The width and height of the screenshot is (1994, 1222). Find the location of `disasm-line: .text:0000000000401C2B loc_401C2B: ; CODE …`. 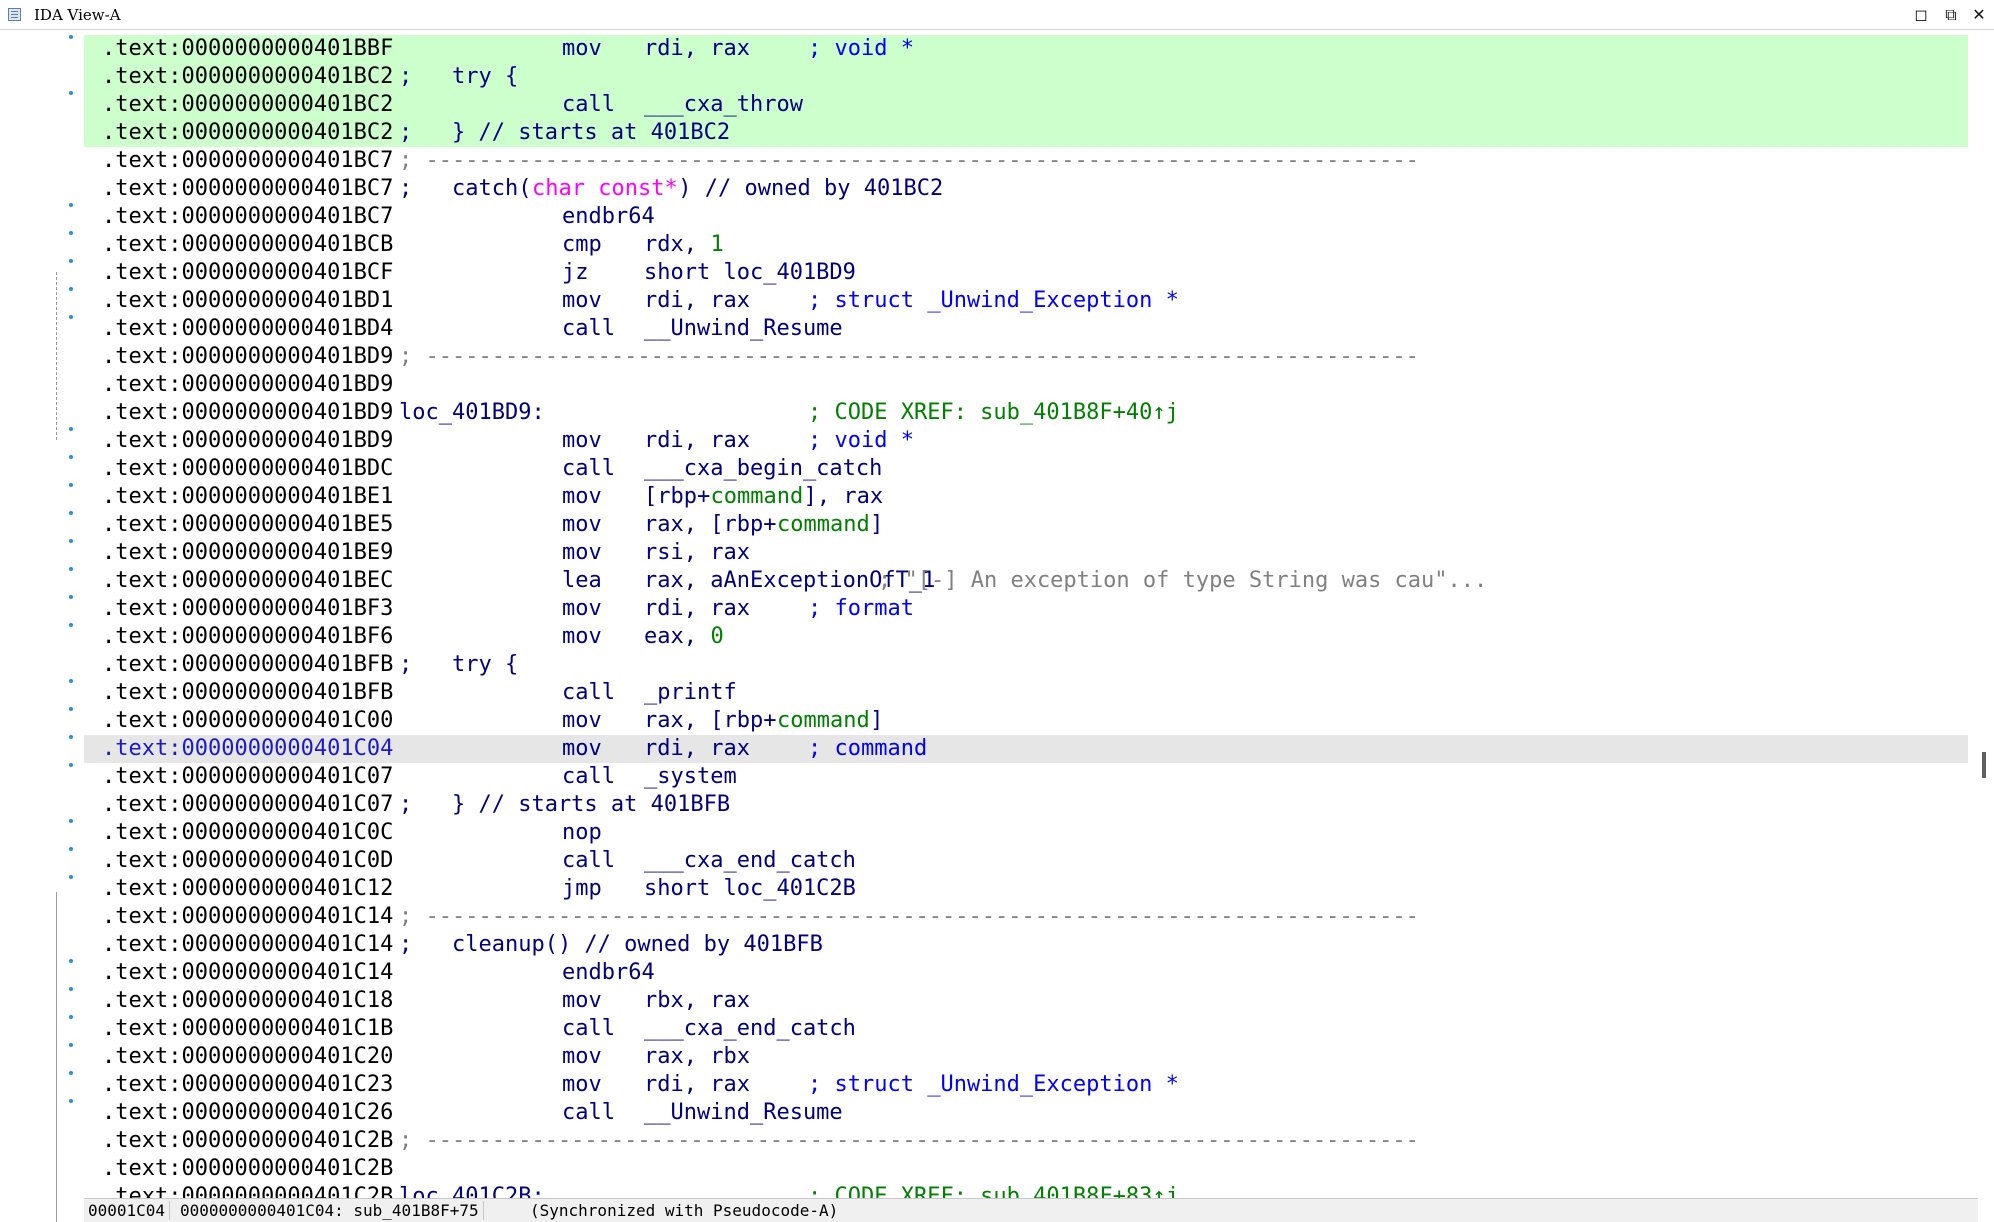

disasm-line: .text:0000000000401C2B loc_401C2B: ; CODE … is located at coordinates (1026, 1190).